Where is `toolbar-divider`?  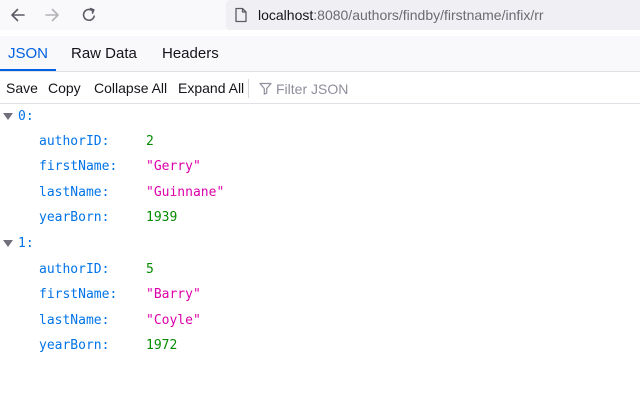
toolbar-divider is located at coordinates (248, 88).